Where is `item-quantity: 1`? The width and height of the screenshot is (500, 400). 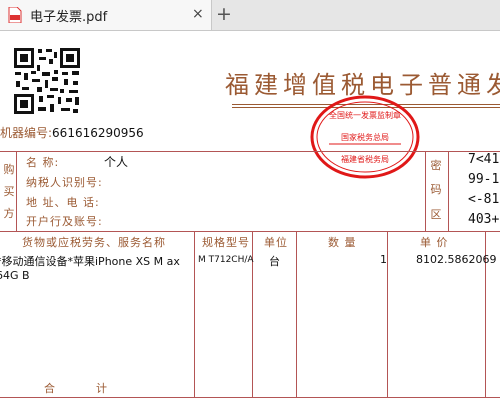 item-quantity: 1 is located at coordinates (383, 259).